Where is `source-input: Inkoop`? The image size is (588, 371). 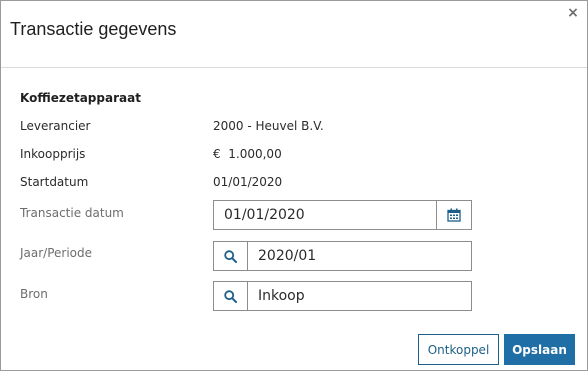
source-input: Inkoop is located at coordinates (359, 296).